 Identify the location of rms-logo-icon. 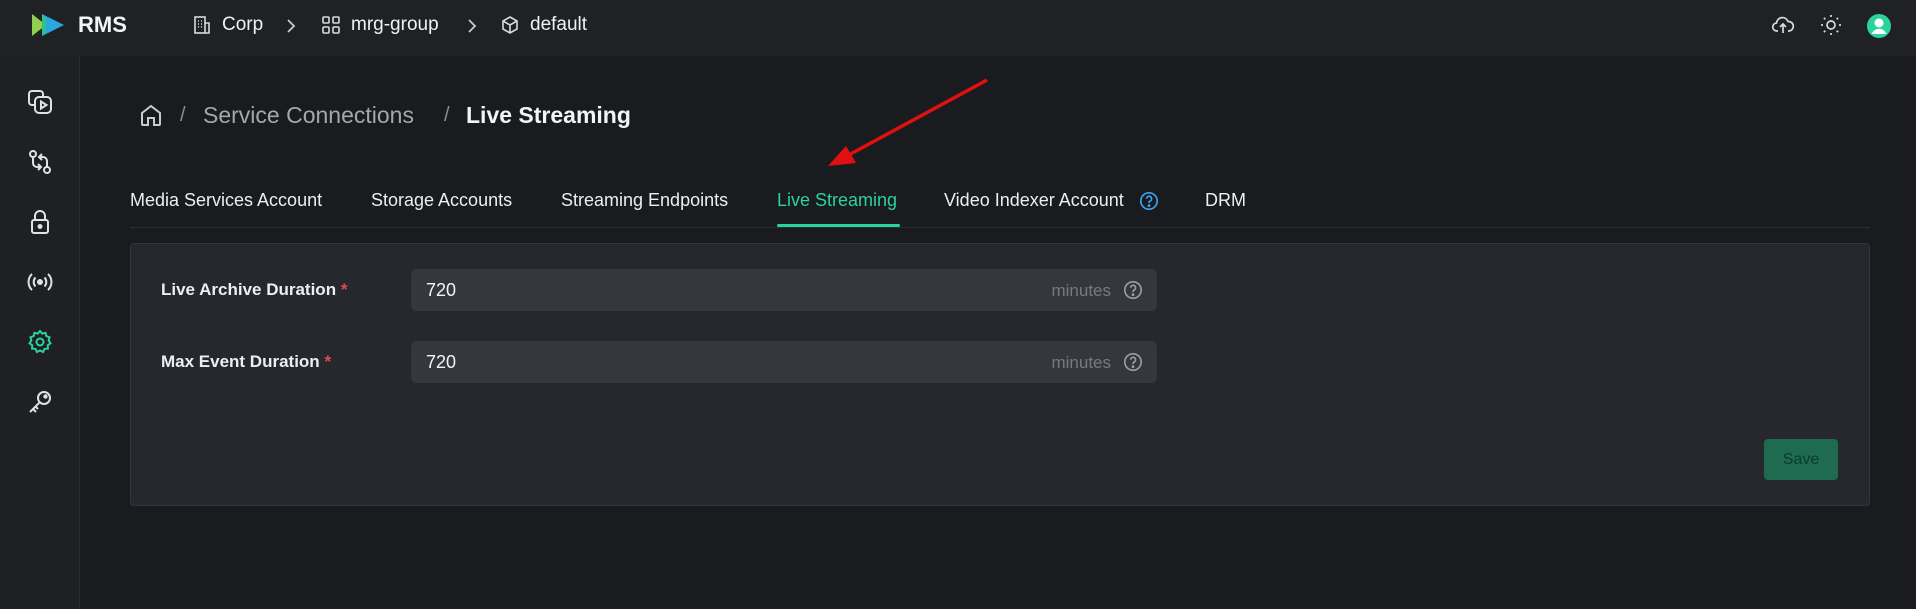
(48, 25).